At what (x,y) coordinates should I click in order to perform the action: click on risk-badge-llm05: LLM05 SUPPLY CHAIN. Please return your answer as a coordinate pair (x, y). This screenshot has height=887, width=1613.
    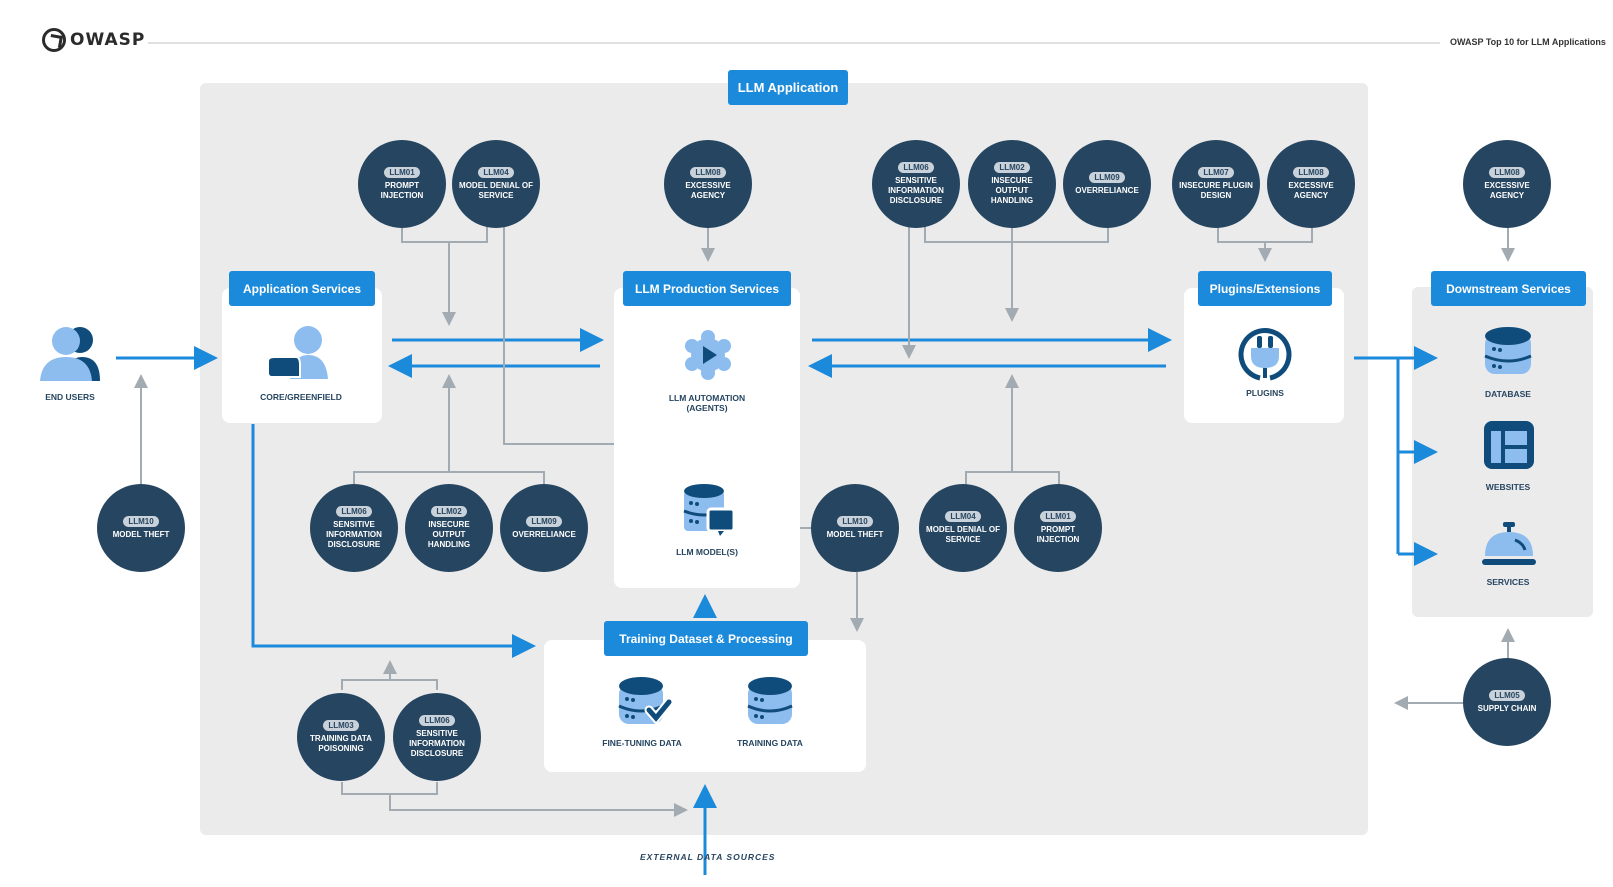
    Looking at the image, I should click on (1507, 702).